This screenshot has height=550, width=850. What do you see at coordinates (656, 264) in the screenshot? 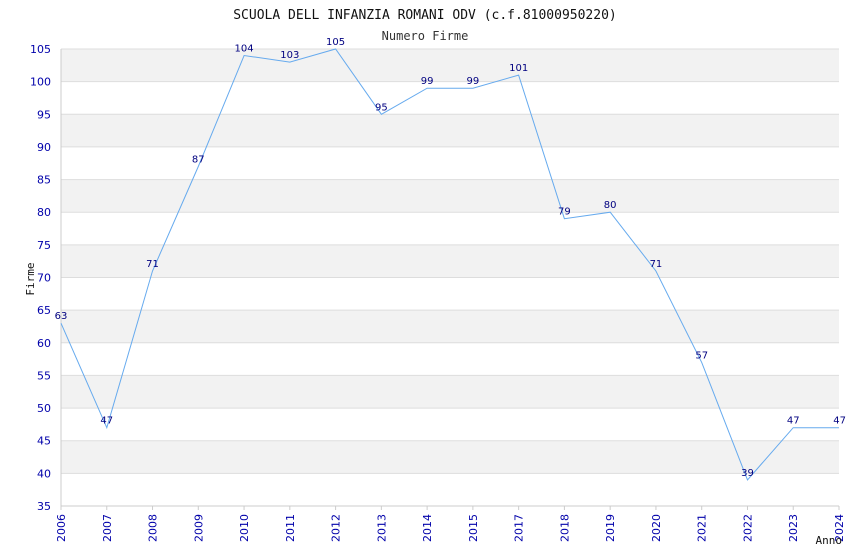
I see `data-label-2020: 71` at bounding box center [656, 264].